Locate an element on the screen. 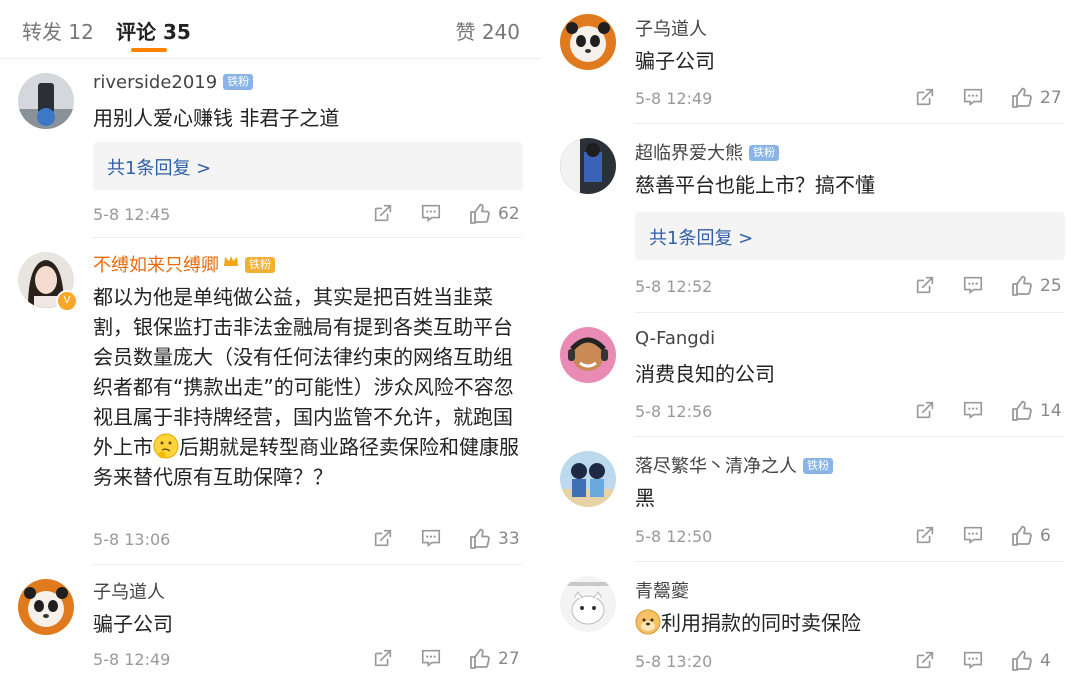  username: 不缚如来只缚卿 铁粉 is located at coordinates (184, 264).